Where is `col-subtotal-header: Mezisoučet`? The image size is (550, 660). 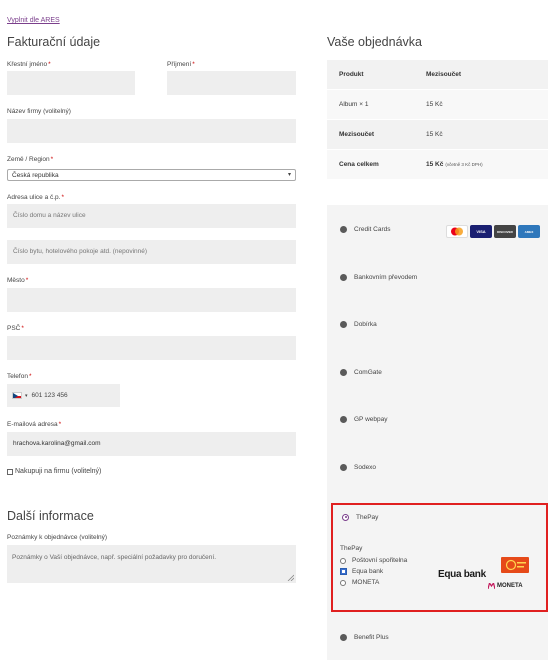 col-subtotal-header: Mezisoučet is located at coordinates (444, 74).